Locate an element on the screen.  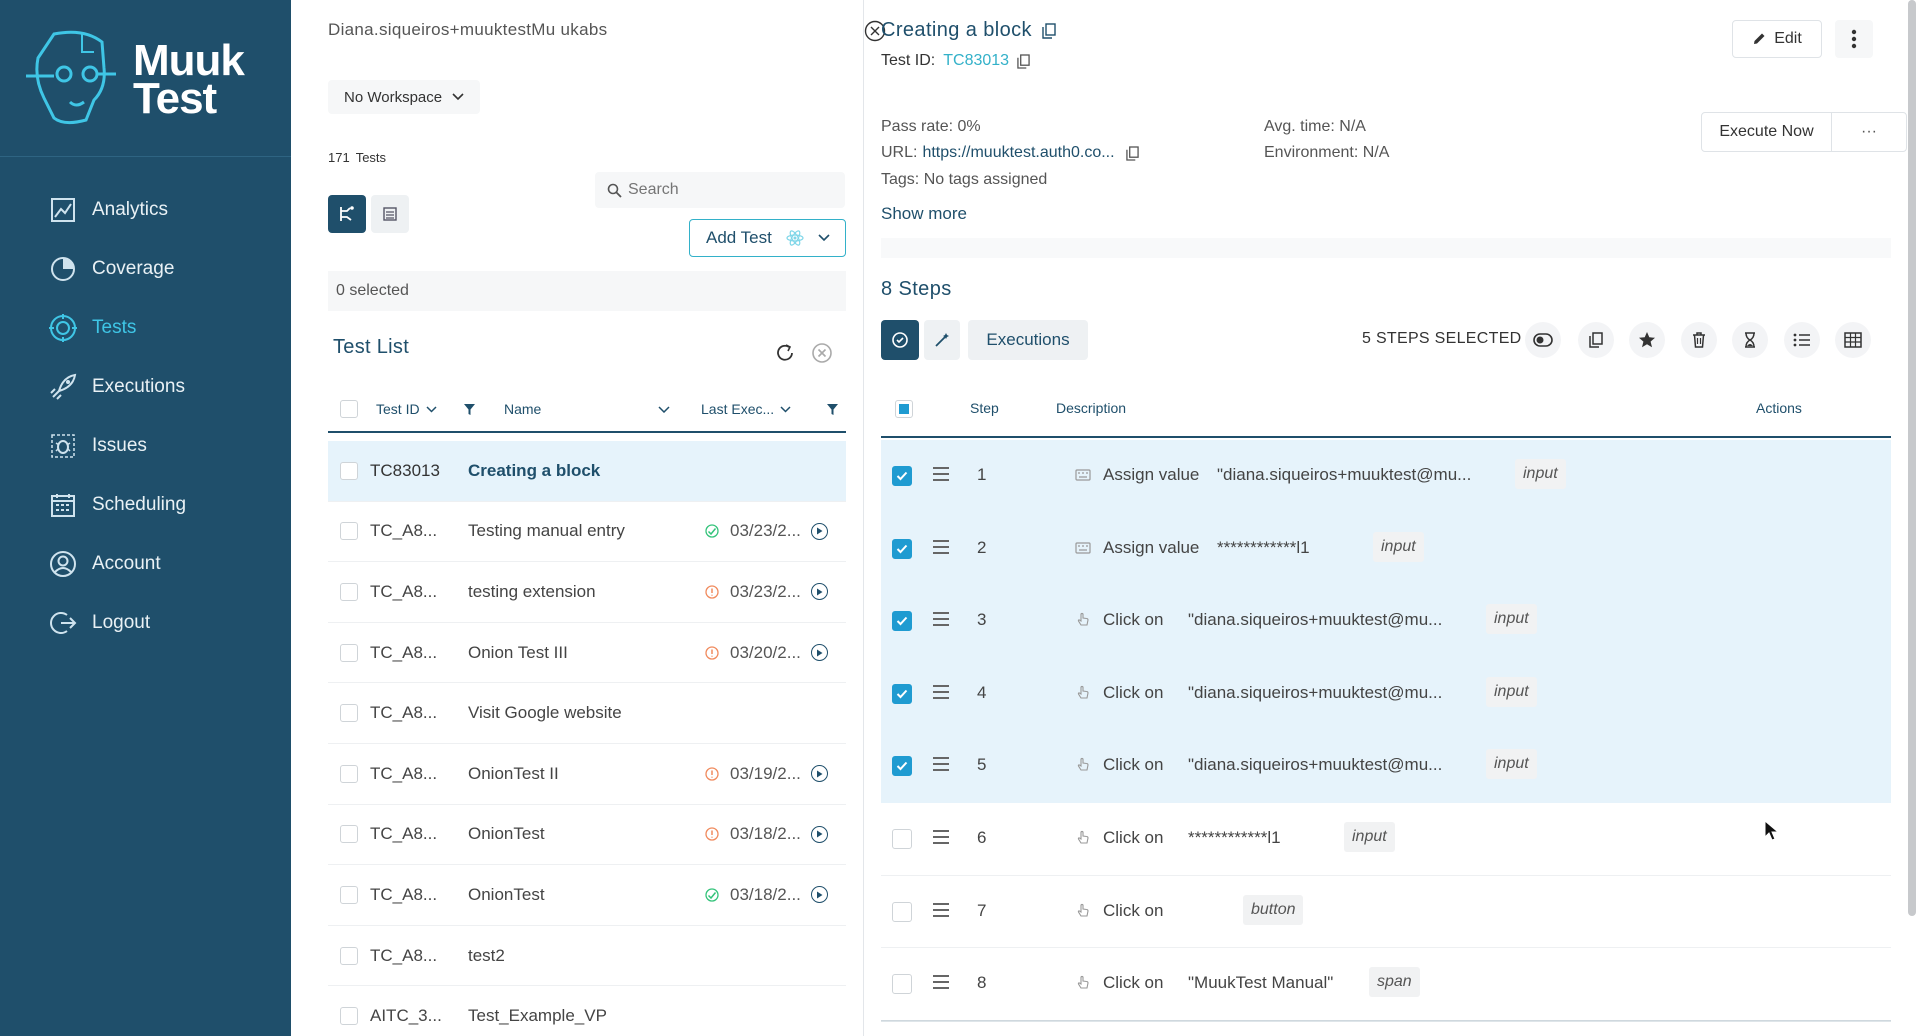
execute-now-group: Execute Now ··· is located at coordinates (1804, 132).